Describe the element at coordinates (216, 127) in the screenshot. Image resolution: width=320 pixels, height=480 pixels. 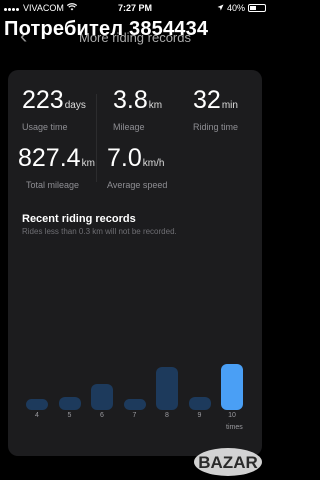
I see `riding-time-label: Riding time` at that location.